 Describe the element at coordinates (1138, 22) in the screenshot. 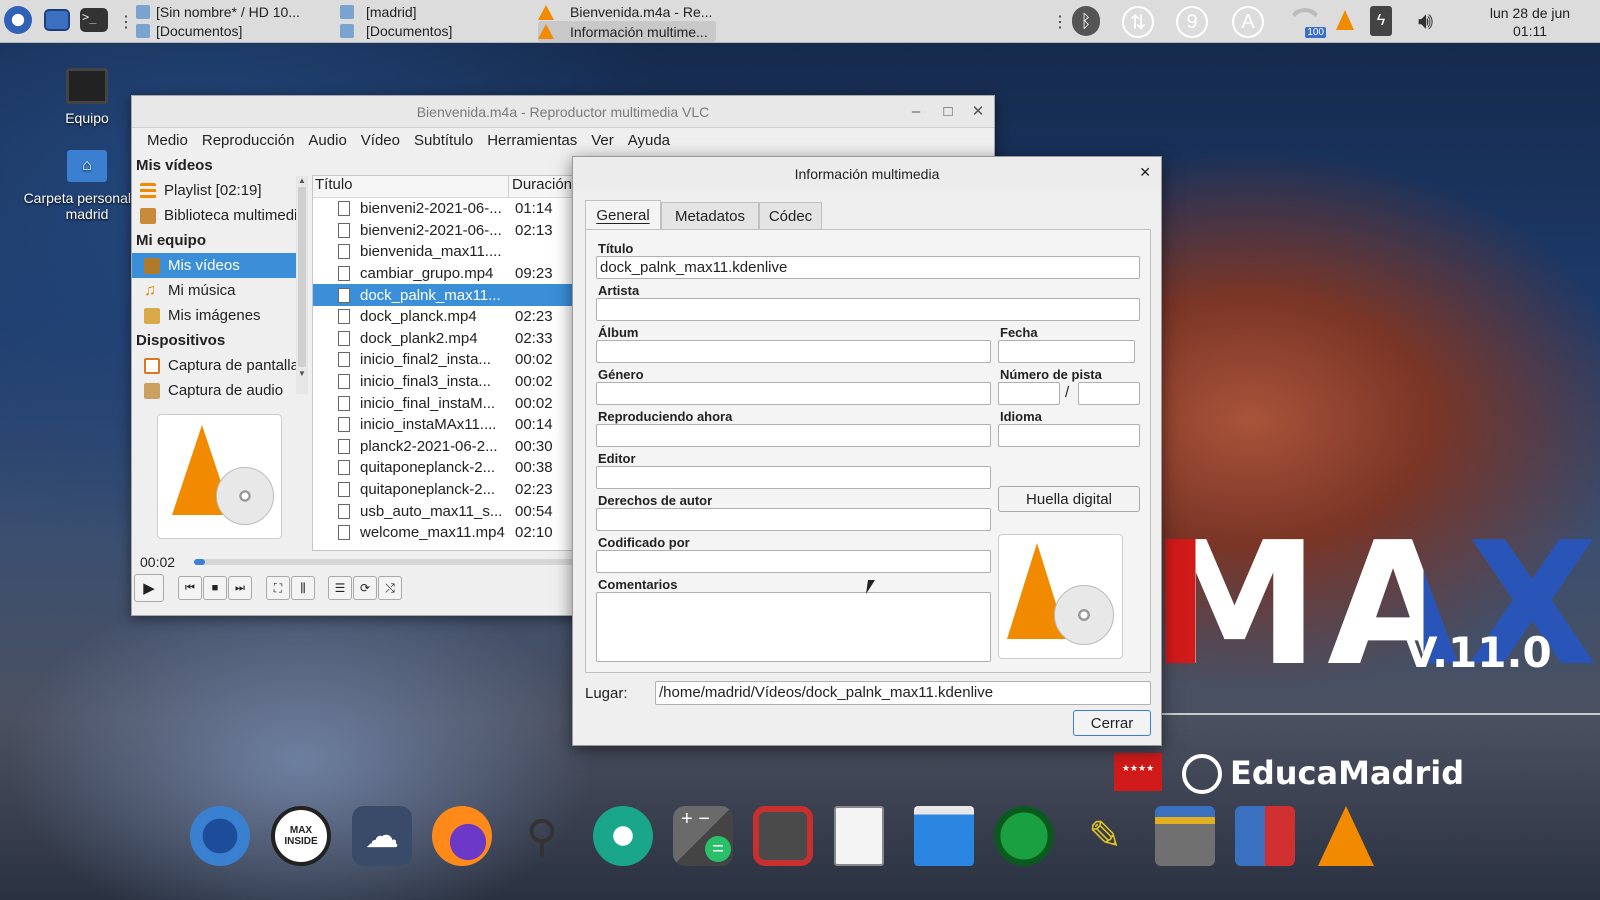

I see `update-icon: ⇅` at that location.